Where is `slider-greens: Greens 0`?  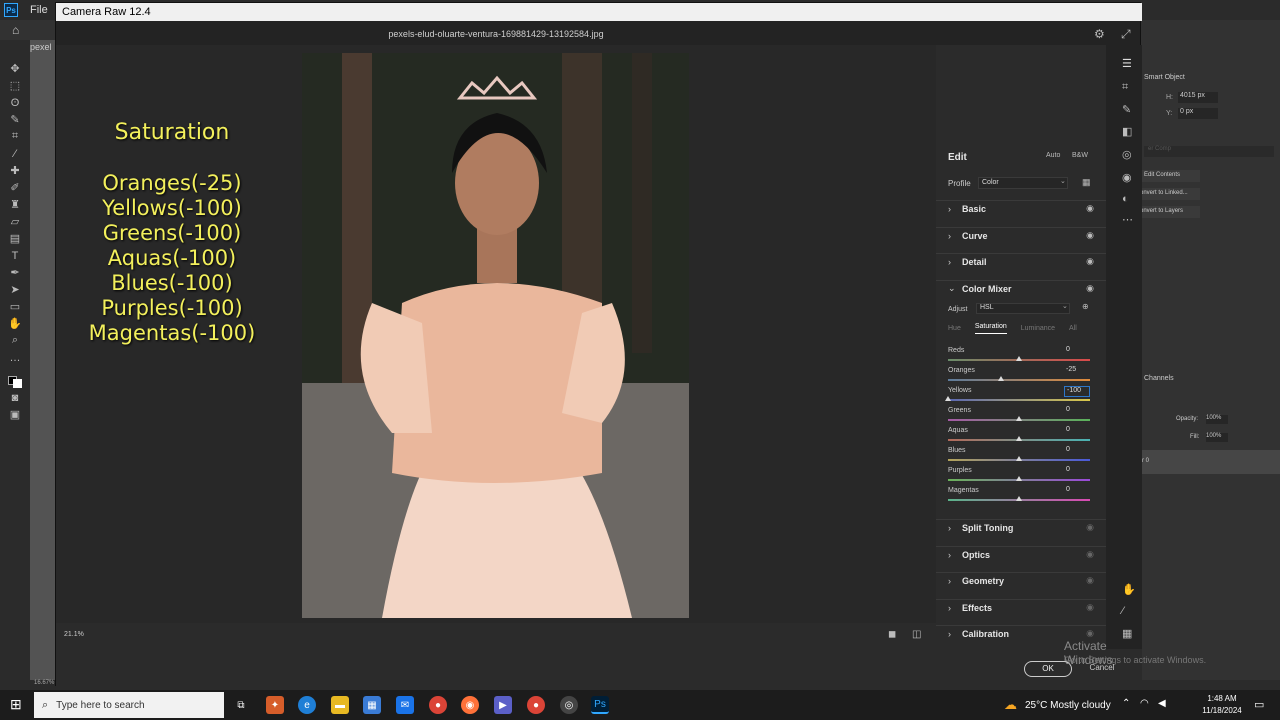
slider-greens: Greens 0 is located at coordinates (1021, 416).